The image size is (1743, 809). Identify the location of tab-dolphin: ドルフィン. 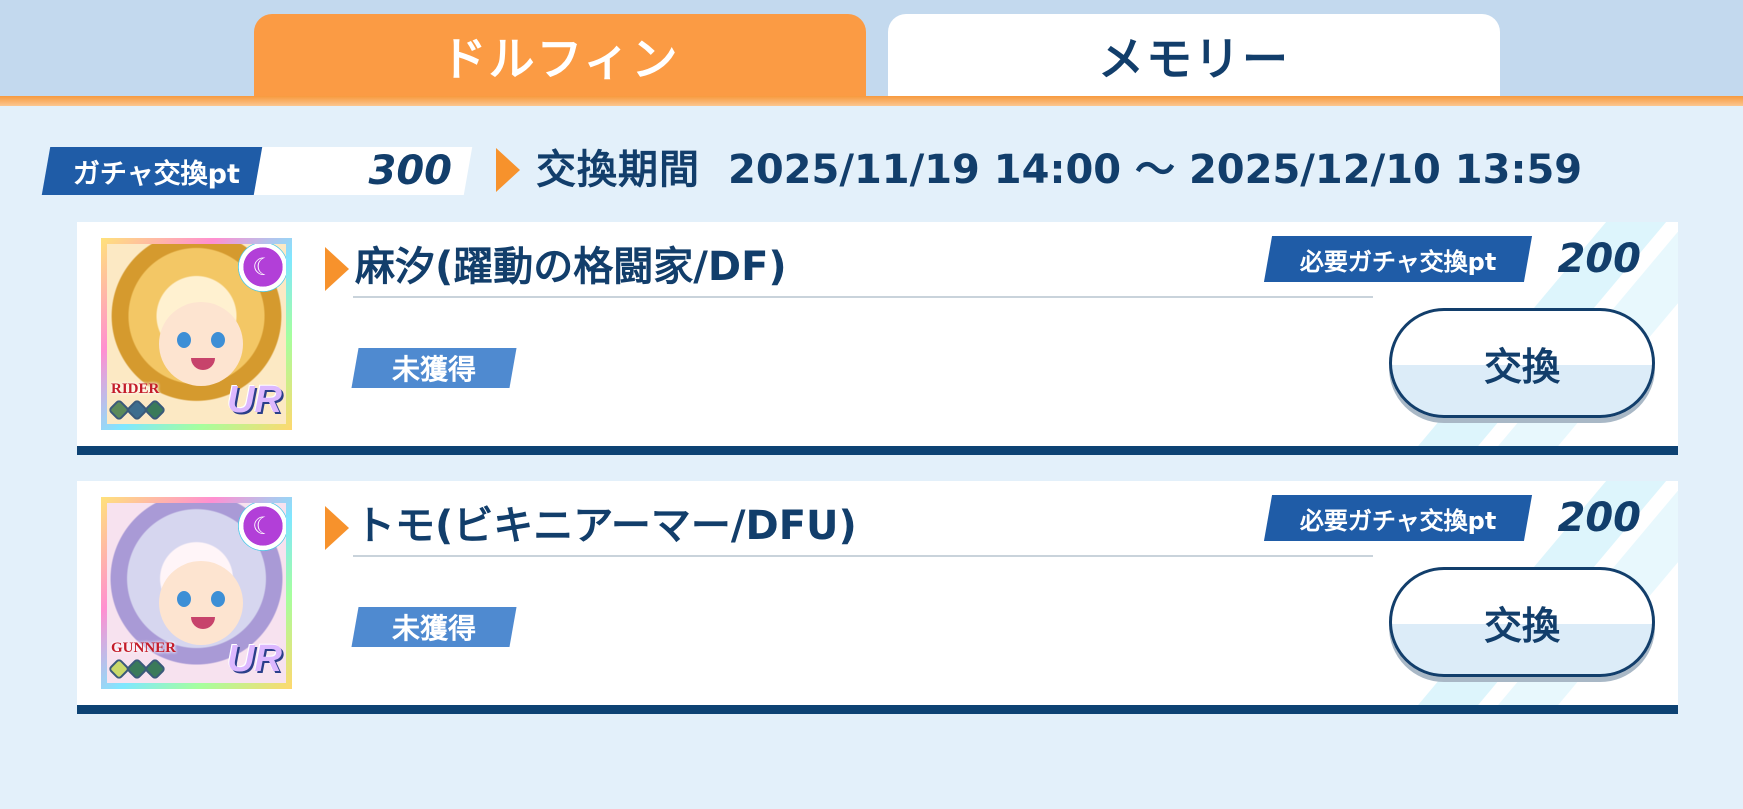
(560, 56).